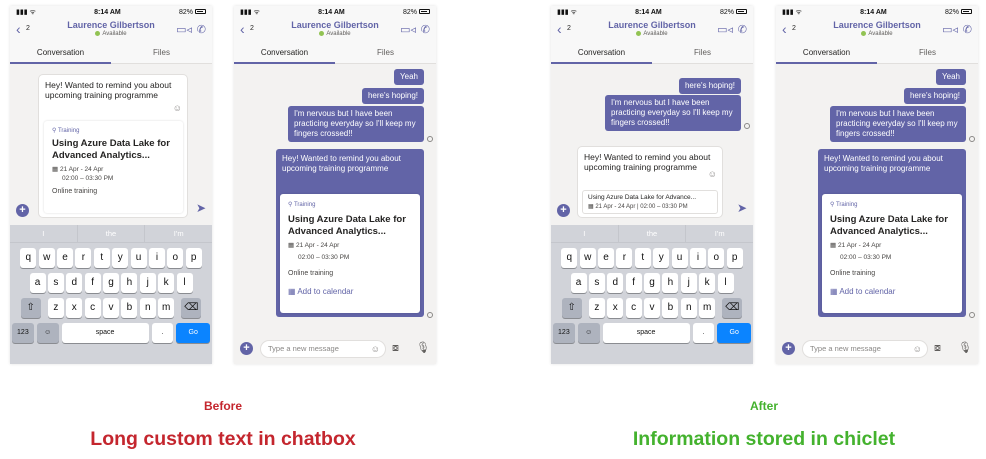 This screenshot has height=459, width=986. What do you see at coordinates (28, 258) in the screenshot?
I see `keyboard-key: q` at bounding box center [28, 258].